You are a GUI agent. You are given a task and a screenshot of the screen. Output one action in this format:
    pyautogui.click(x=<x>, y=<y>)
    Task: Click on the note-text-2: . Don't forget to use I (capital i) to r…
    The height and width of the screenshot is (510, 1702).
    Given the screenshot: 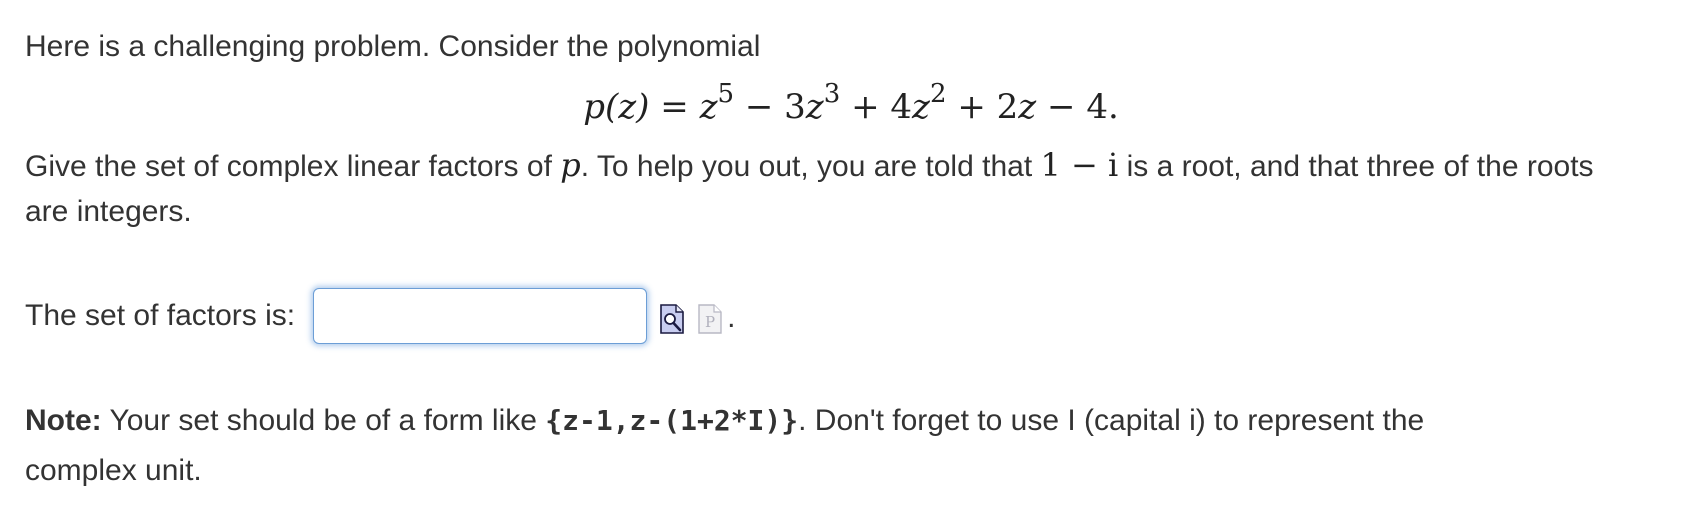 What is the action you would take?
    pyautogui.click(x=1111, y=420)
    